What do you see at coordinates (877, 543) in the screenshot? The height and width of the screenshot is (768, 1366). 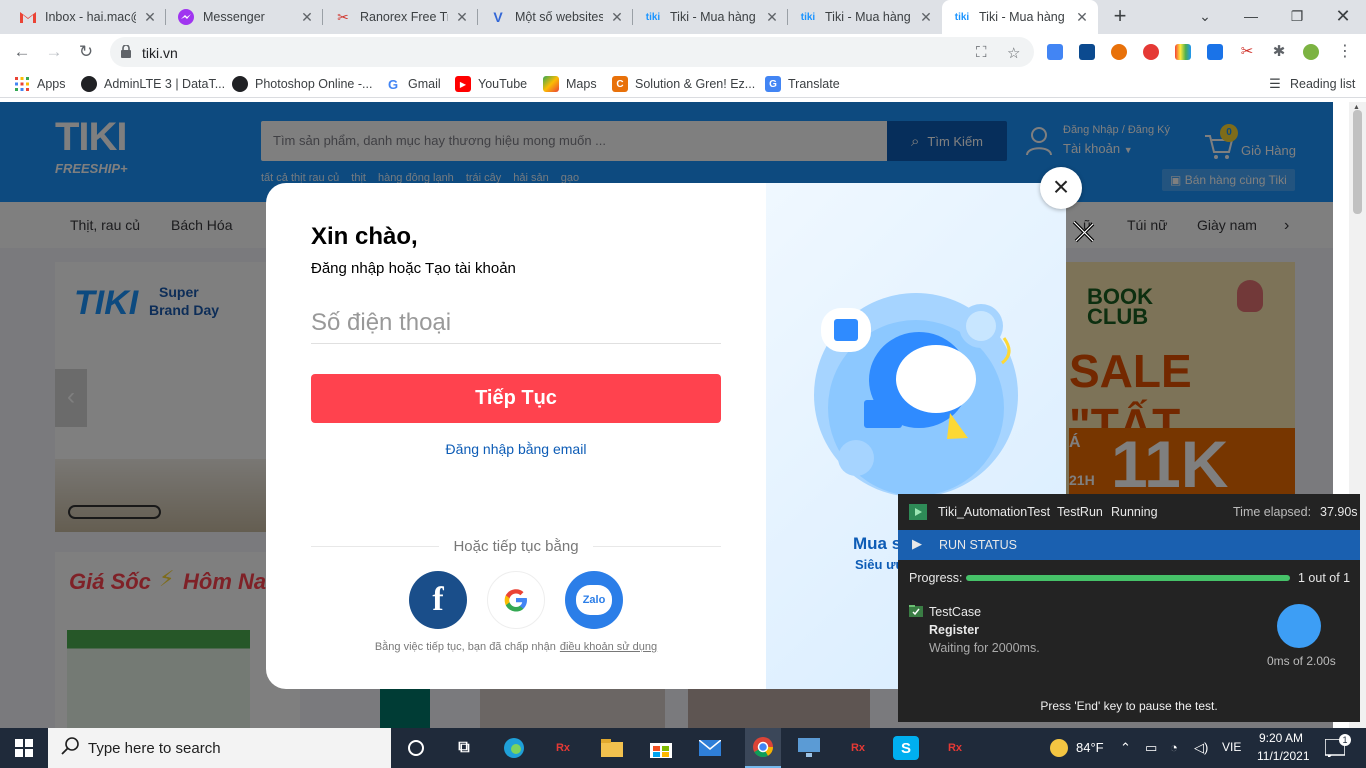 I see `promo-title: Mua s` at bounding box center [877, 543].